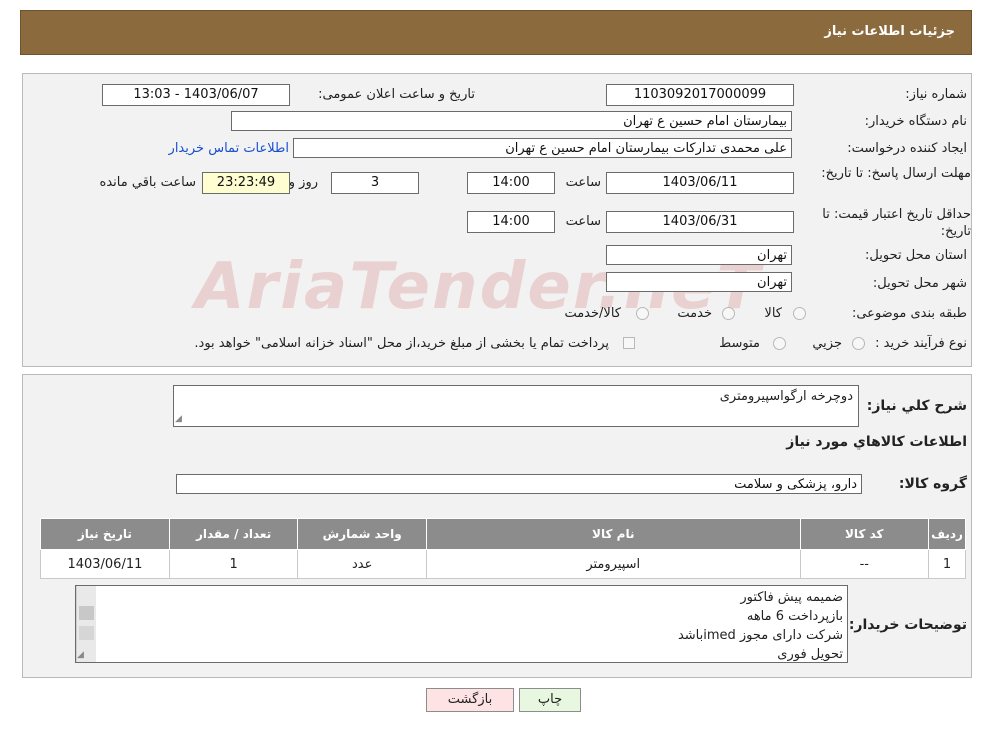 The image size is (985, 733). I want to click on back-button: بازگشت, so click(470, 700).